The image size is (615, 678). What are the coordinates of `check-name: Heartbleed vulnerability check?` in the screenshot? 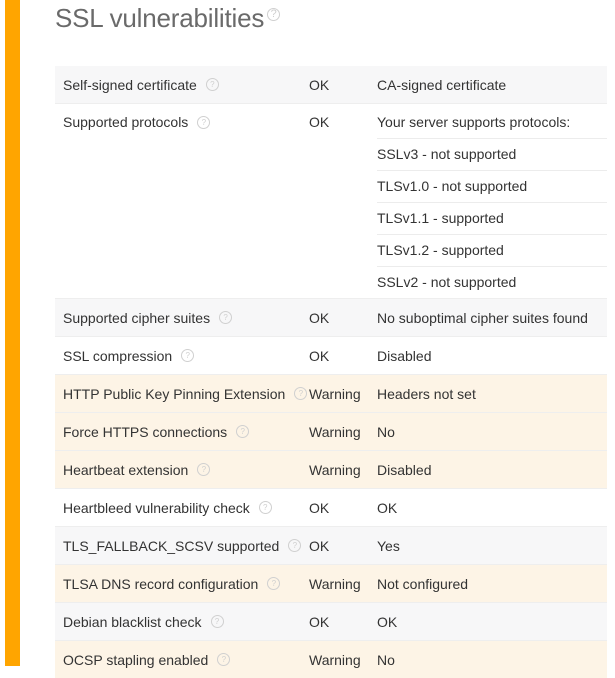 It's located at (182, 508).